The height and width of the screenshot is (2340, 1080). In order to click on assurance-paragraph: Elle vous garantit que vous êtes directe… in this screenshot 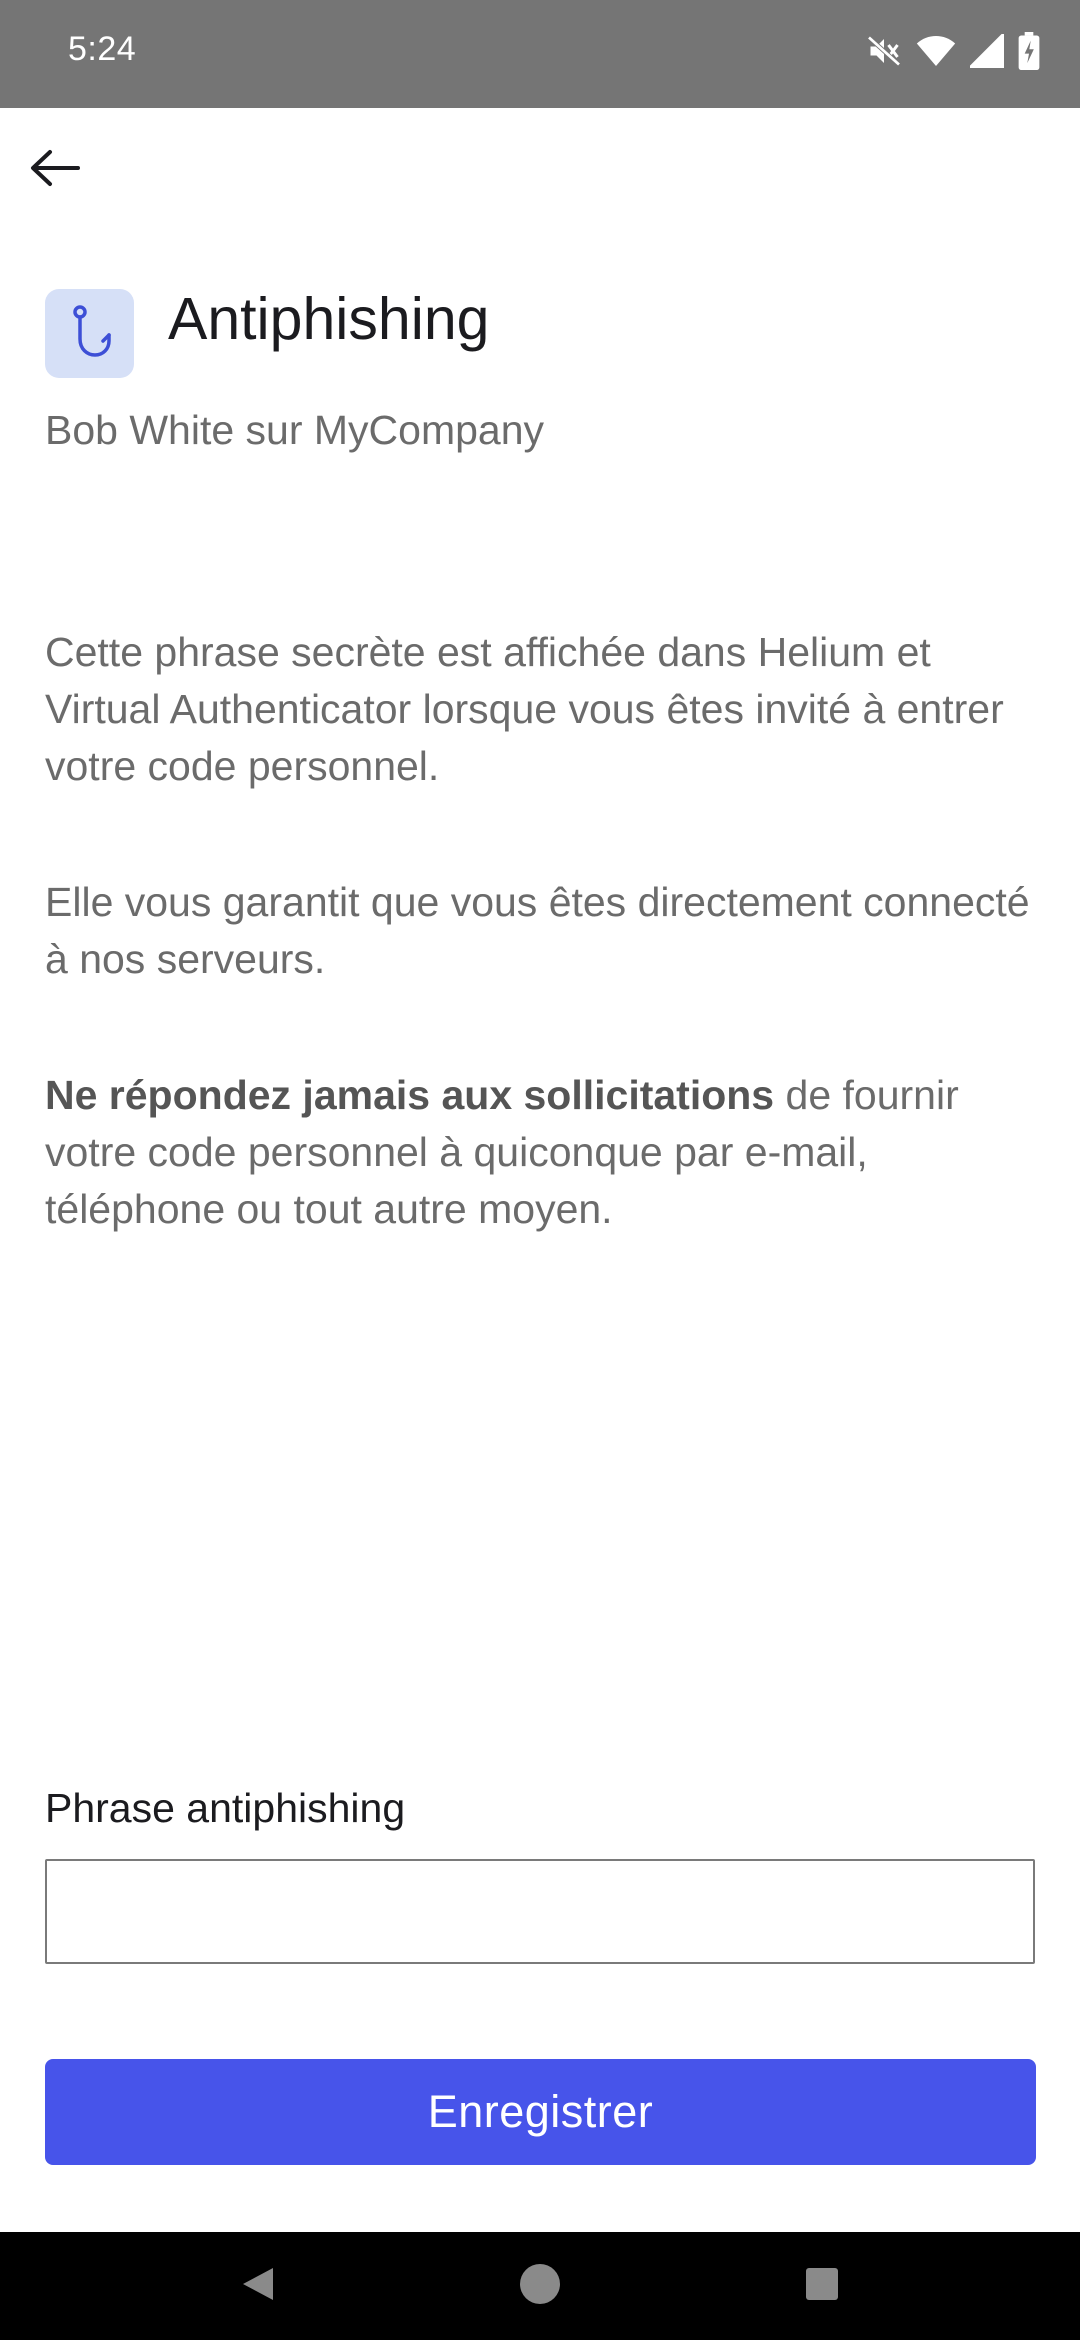, I will do `click(537, 930)`.